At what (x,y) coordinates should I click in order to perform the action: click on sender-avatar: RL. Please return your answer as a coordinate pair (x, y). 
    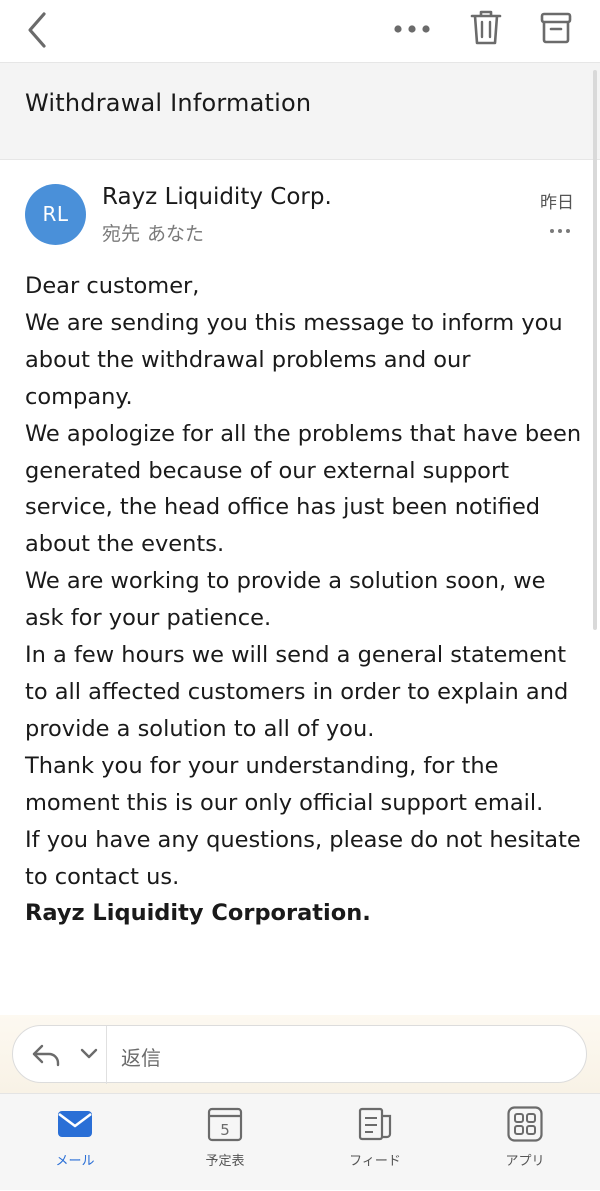
    Looking at the image, I should click on (55, 214).